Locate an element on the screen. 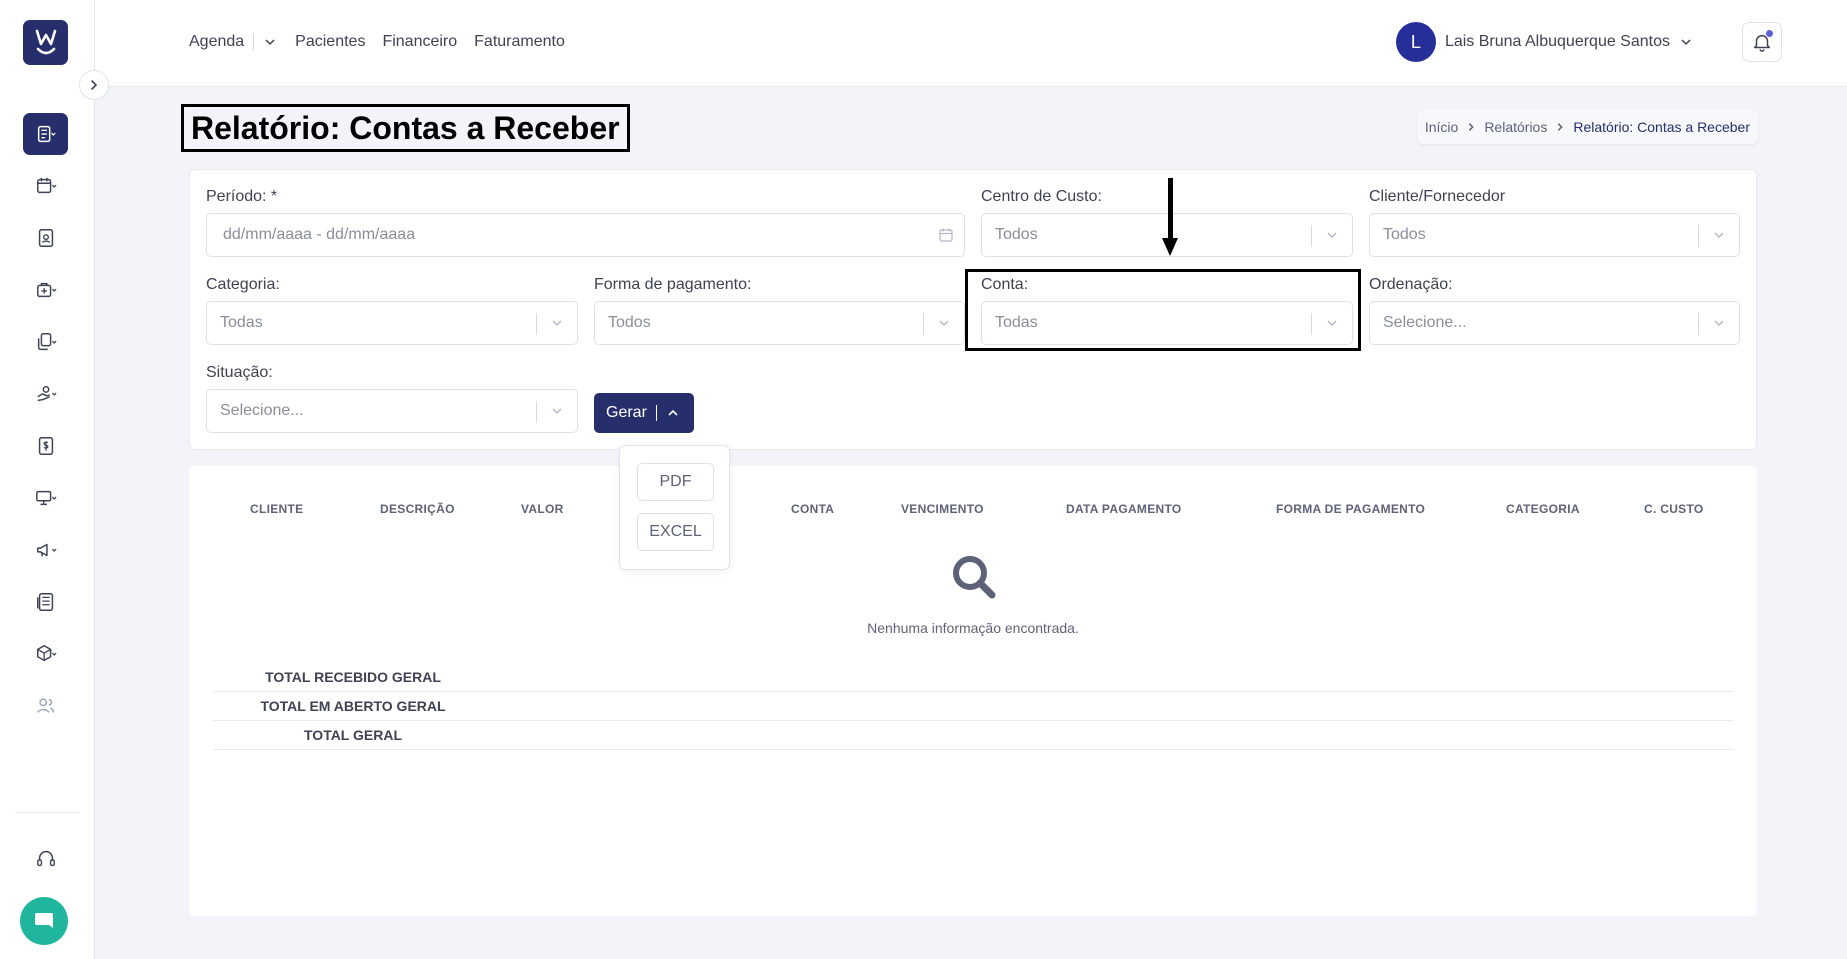 The height and width of the screenshot is (959, 1847). app-logo is located at coordinates (45, 42).